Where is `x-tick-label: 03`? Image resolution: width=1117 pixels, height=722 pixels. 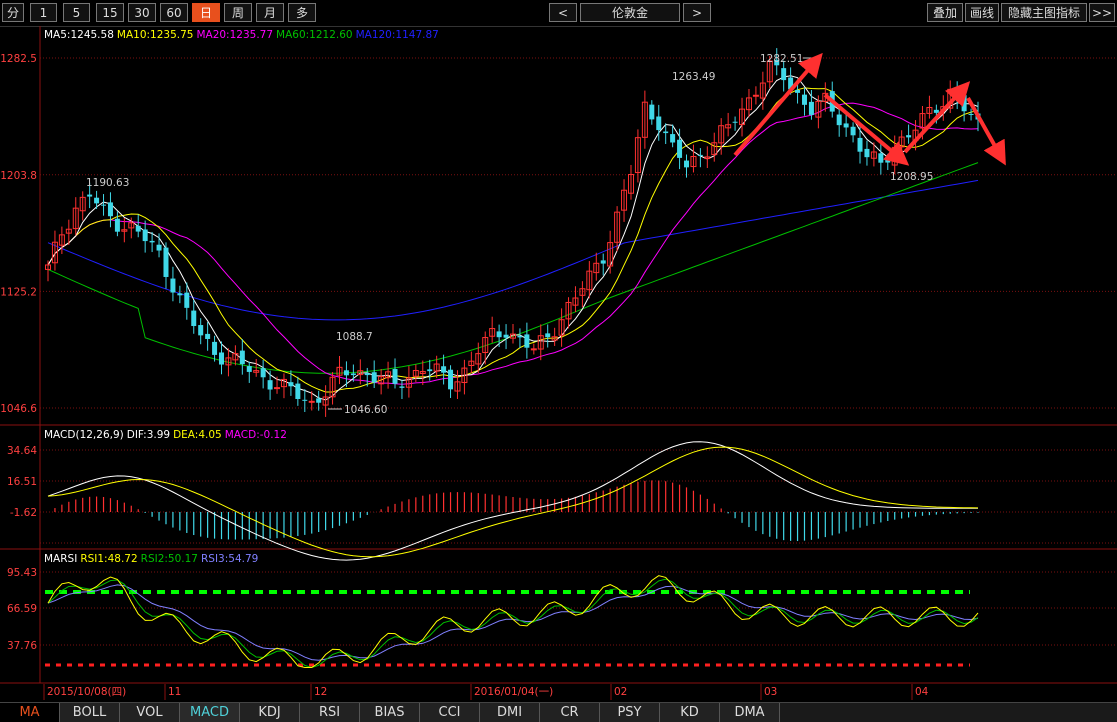
x-tick-label: 03 is located at coordinates (770, 692).